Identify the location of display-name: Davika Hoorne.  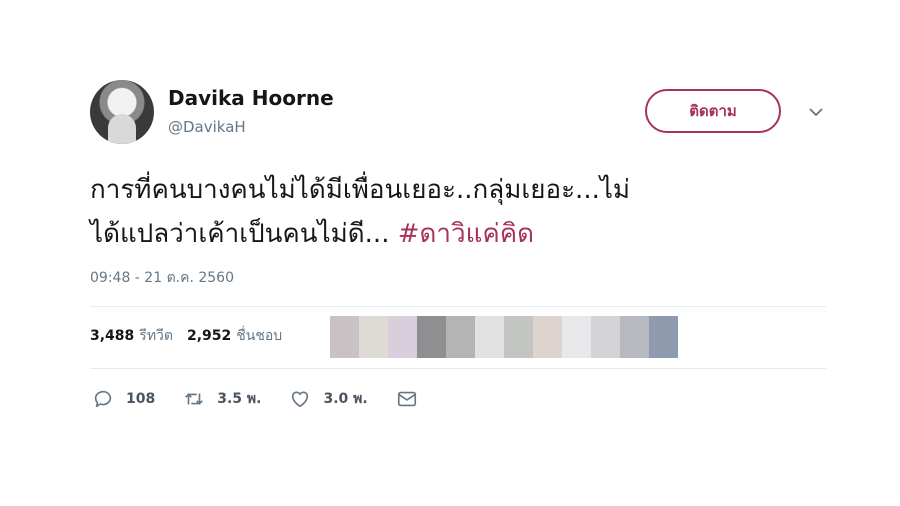
(251, 98).